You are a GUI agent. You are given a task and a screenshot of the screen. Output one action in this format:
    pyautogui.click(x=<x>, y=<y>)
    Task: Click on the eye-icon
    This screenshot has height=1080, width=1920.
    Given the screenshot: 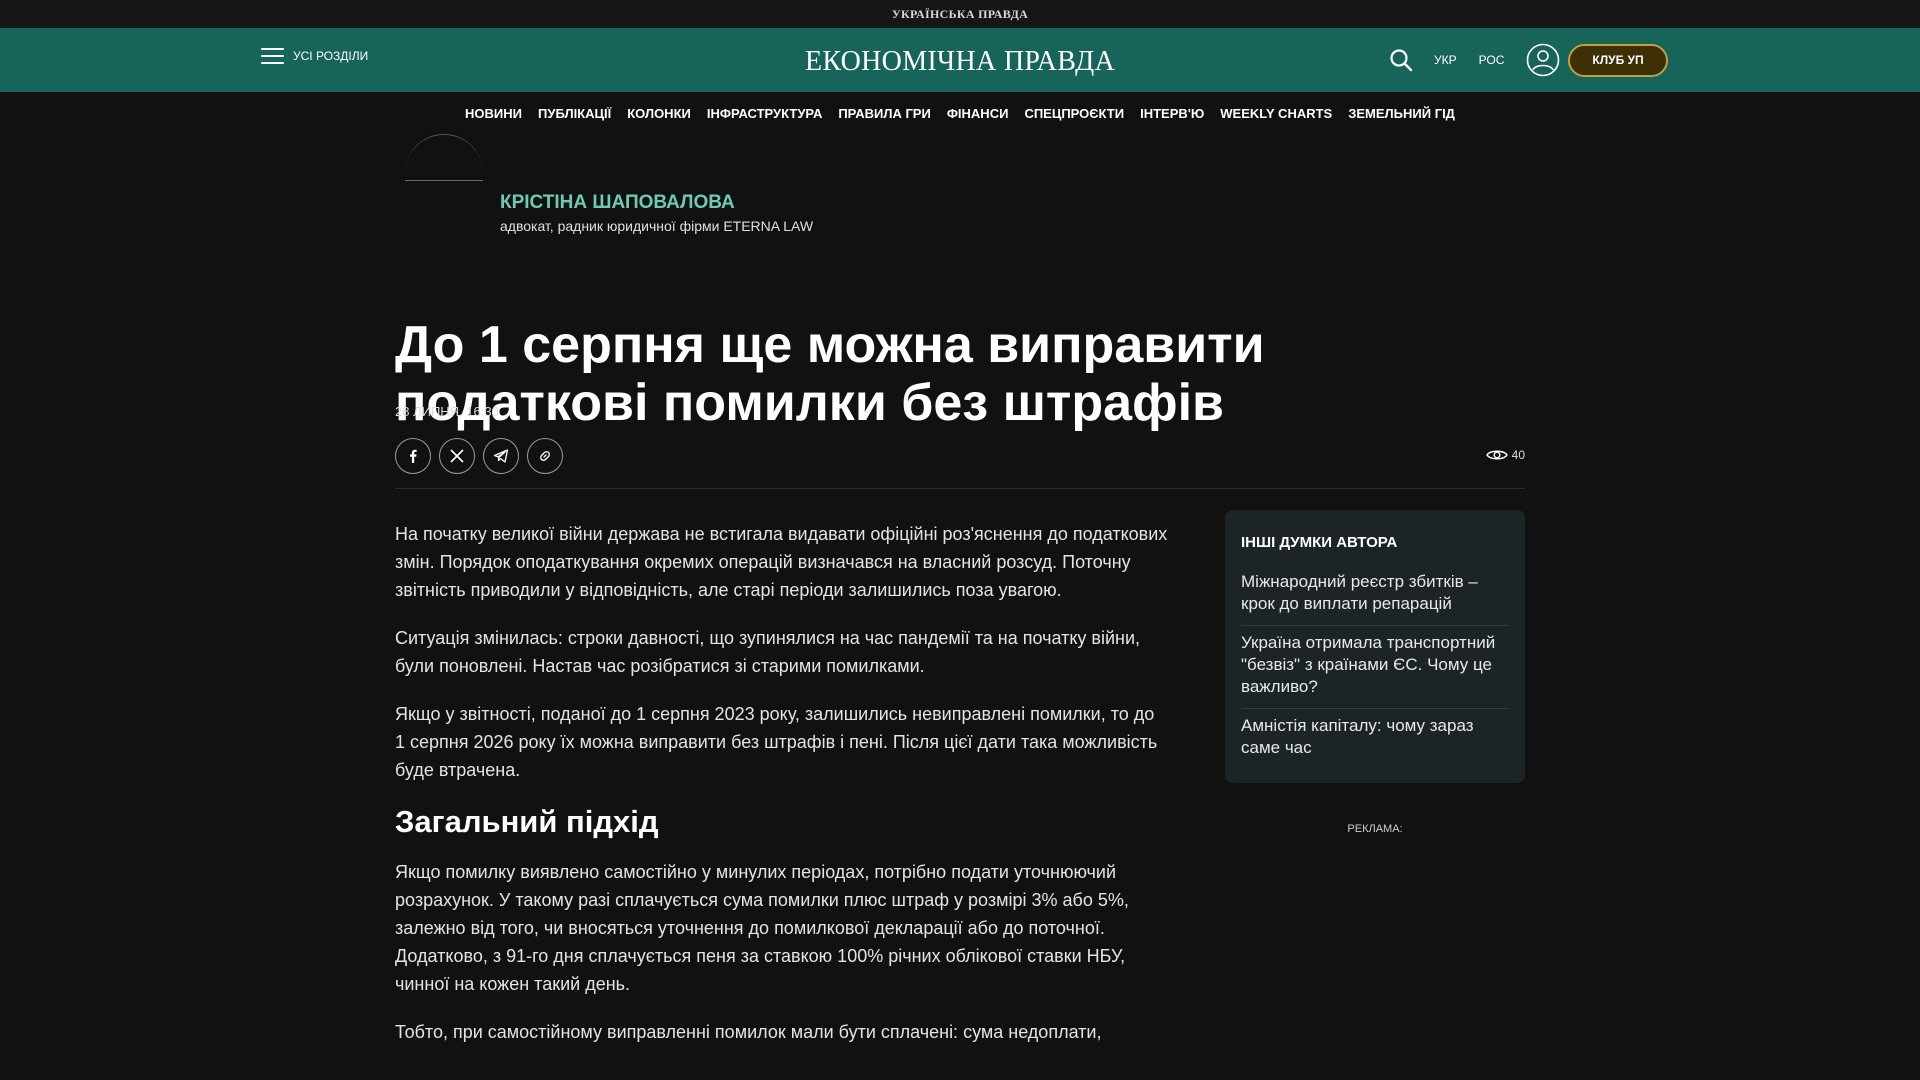 What is the action you would take?
    pyautogui.click(x=1496, y=455)
    